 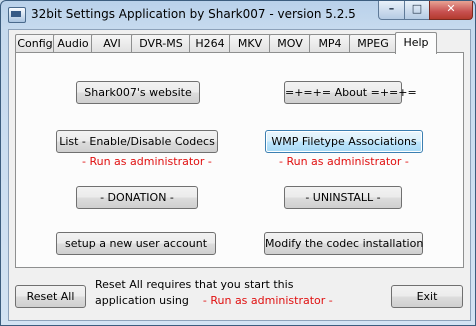 What do you see at coordinates (137, 141) in the screenshot?
I see `codecs-button: List - Enable/Disable Codecs` at bounding box center [137, 141].